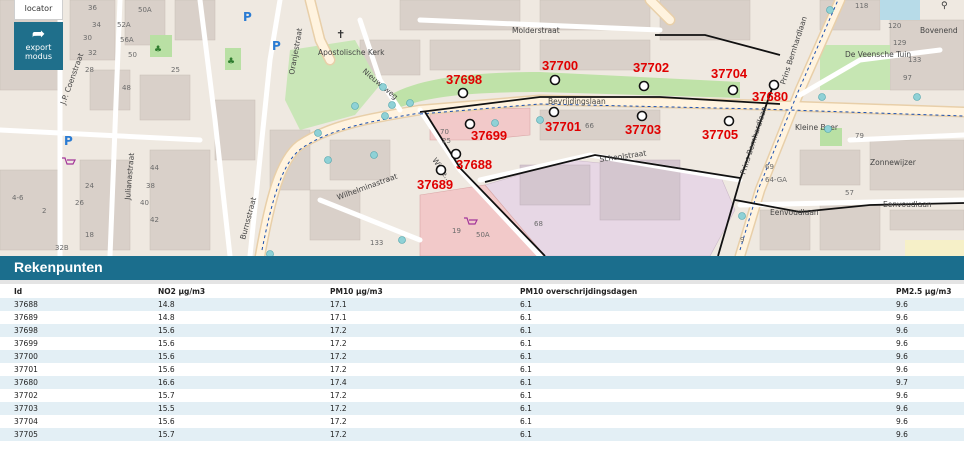 This screenshot has height=454, width=964. Describe the element at coordinates (482, 434) in the screenshot. I see `table-row: 37705 15.7 17.2 6.1 9.6` at that location.